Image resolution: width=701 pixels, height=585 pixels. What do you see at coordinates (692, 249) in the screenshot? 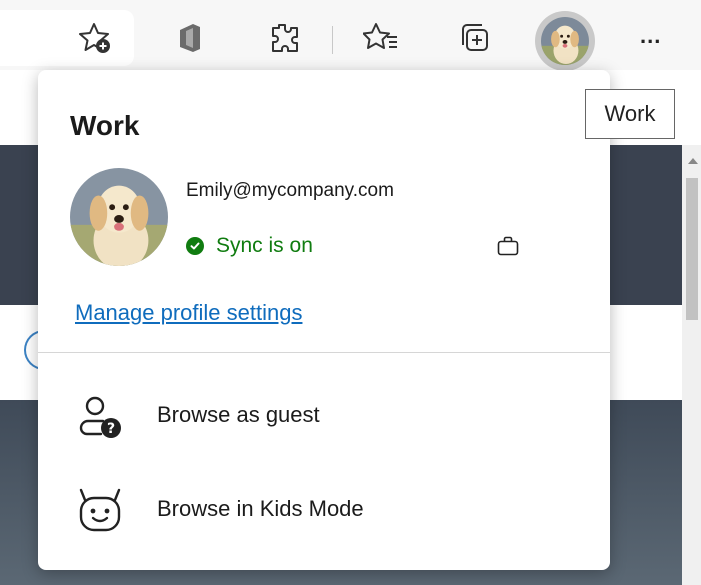
I see `scroll-thumb` at bounding box center [692, 249].